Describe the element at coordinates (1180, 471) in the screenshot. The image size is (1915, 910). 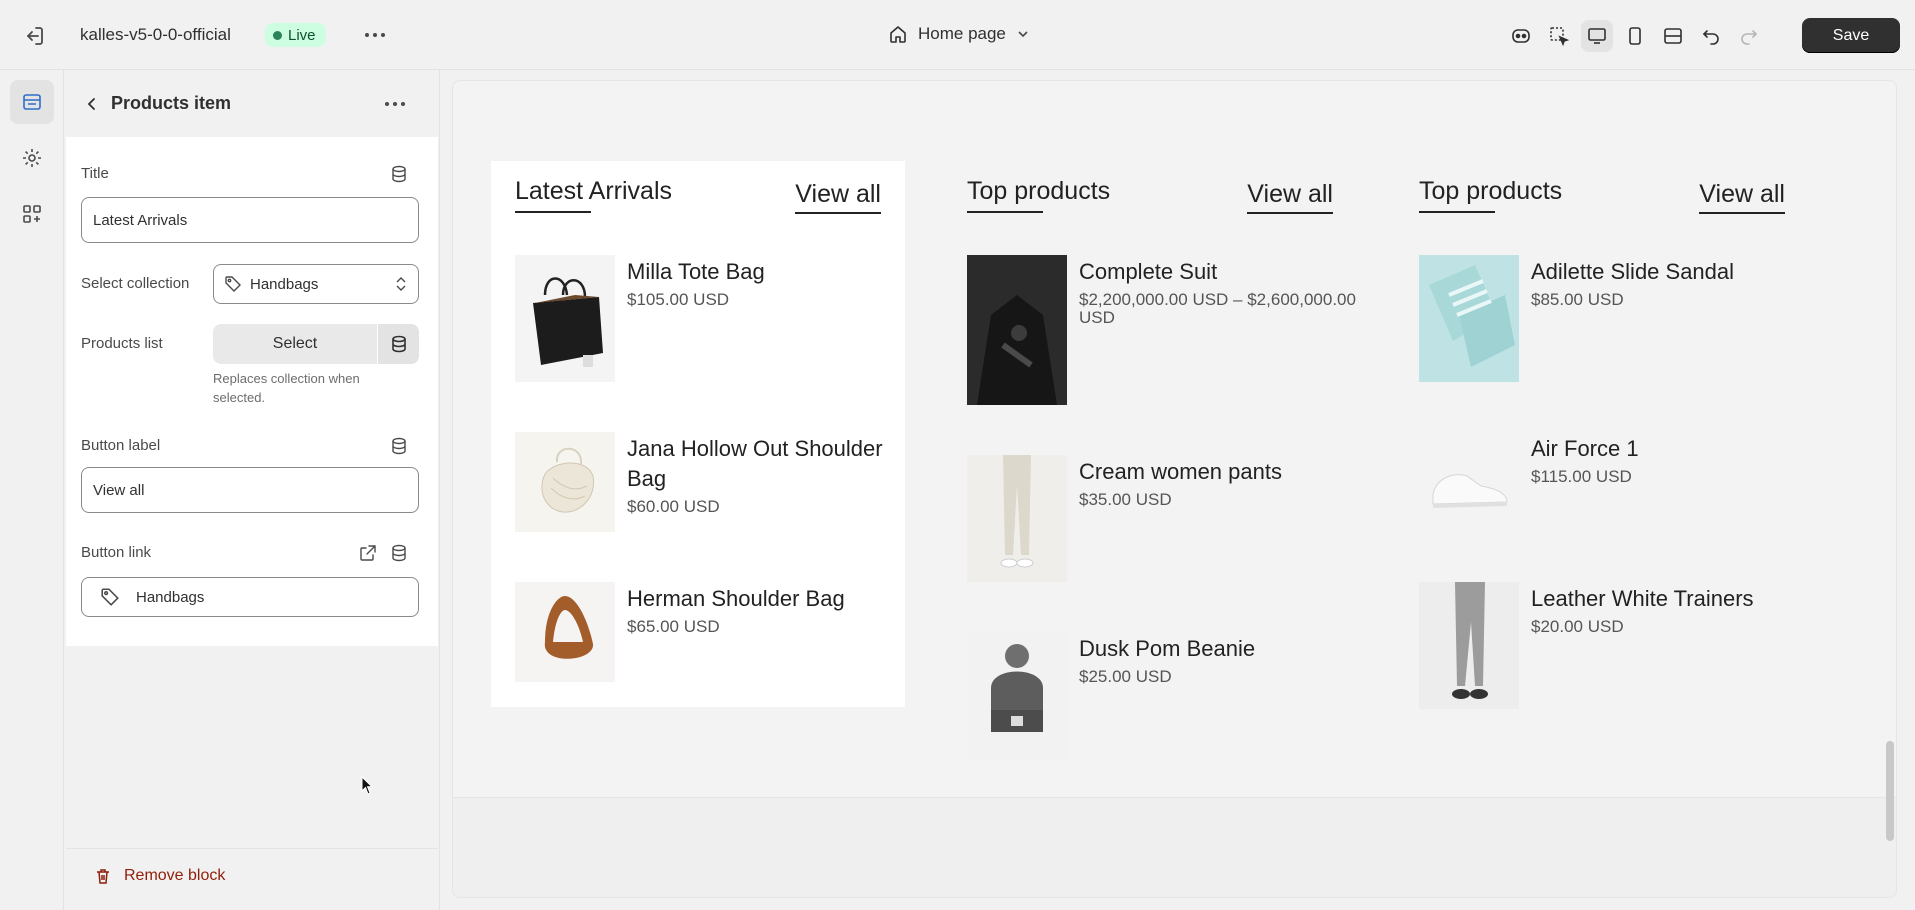
I see `product-name: Cream women pants` at that location.